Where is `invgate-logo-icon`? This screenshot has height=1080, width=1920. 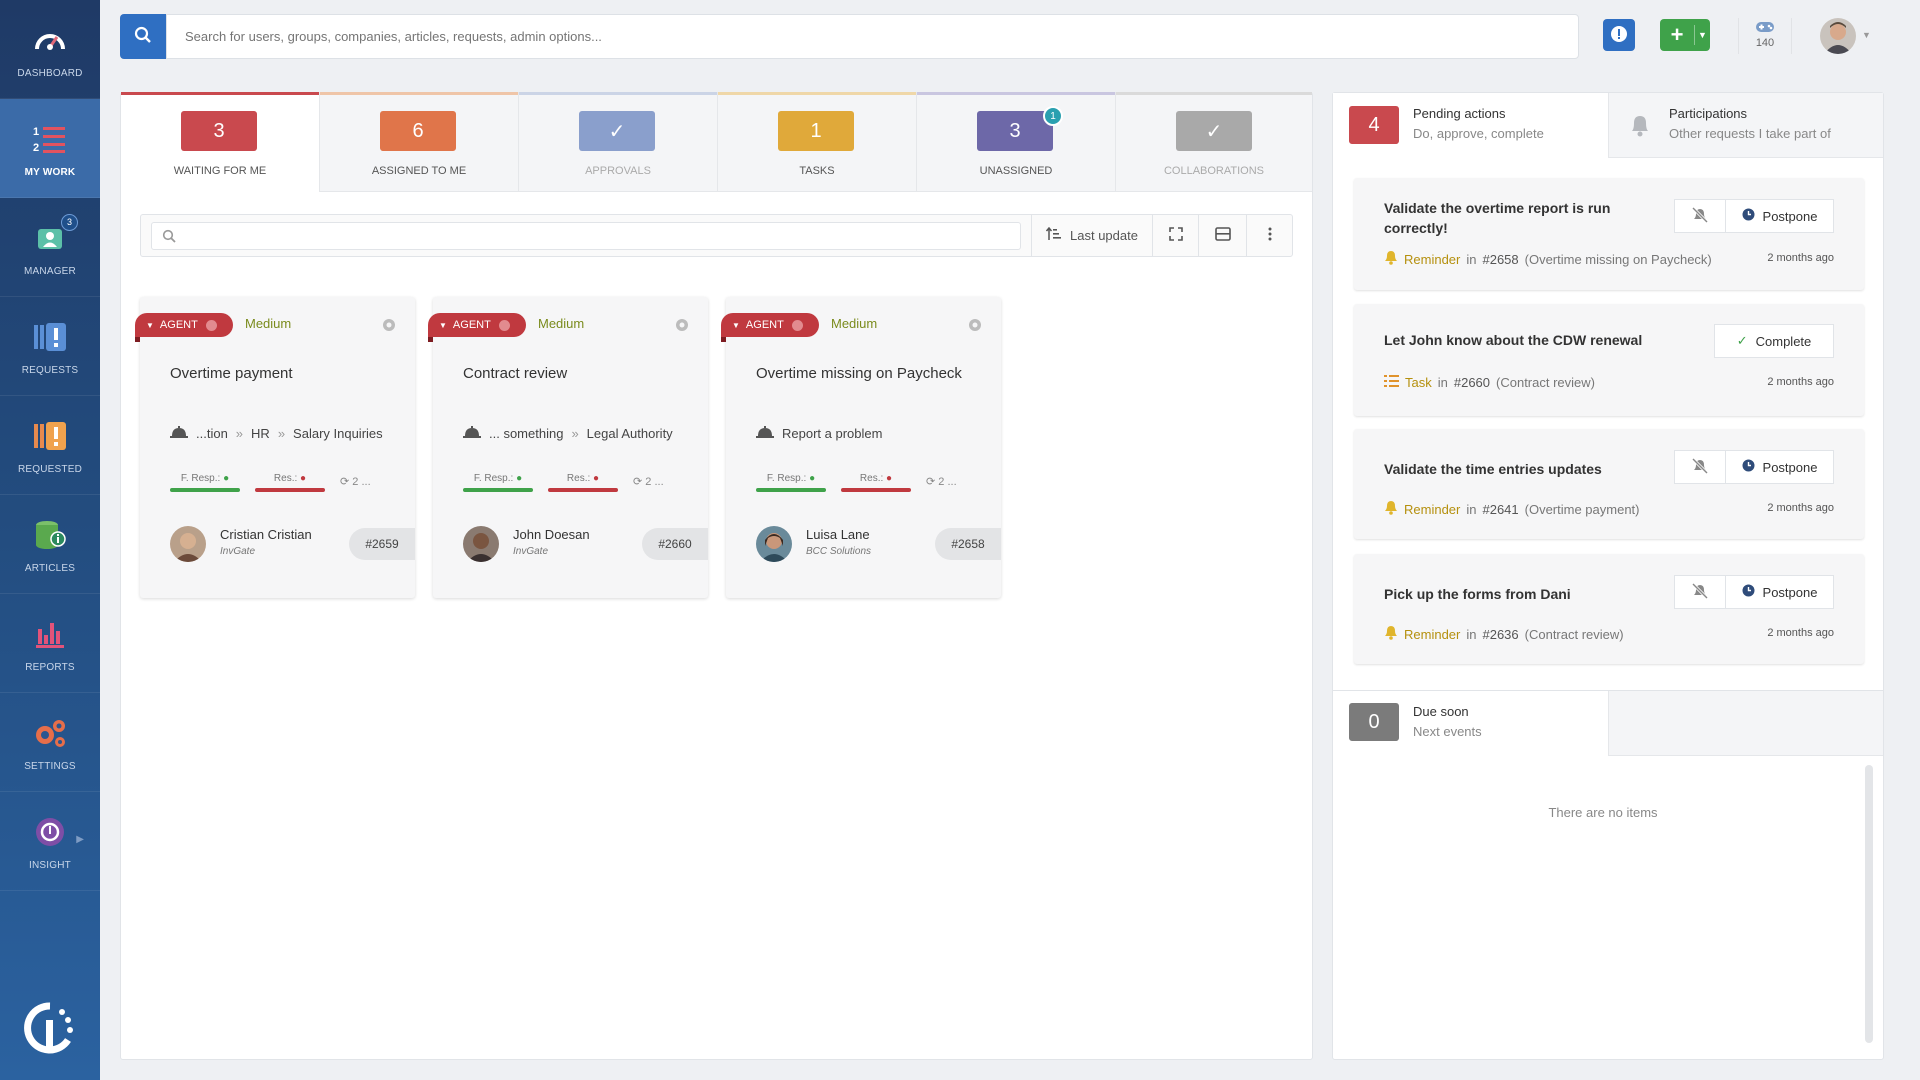
invgate-logo-icon is located at coordinates (50, 1028).